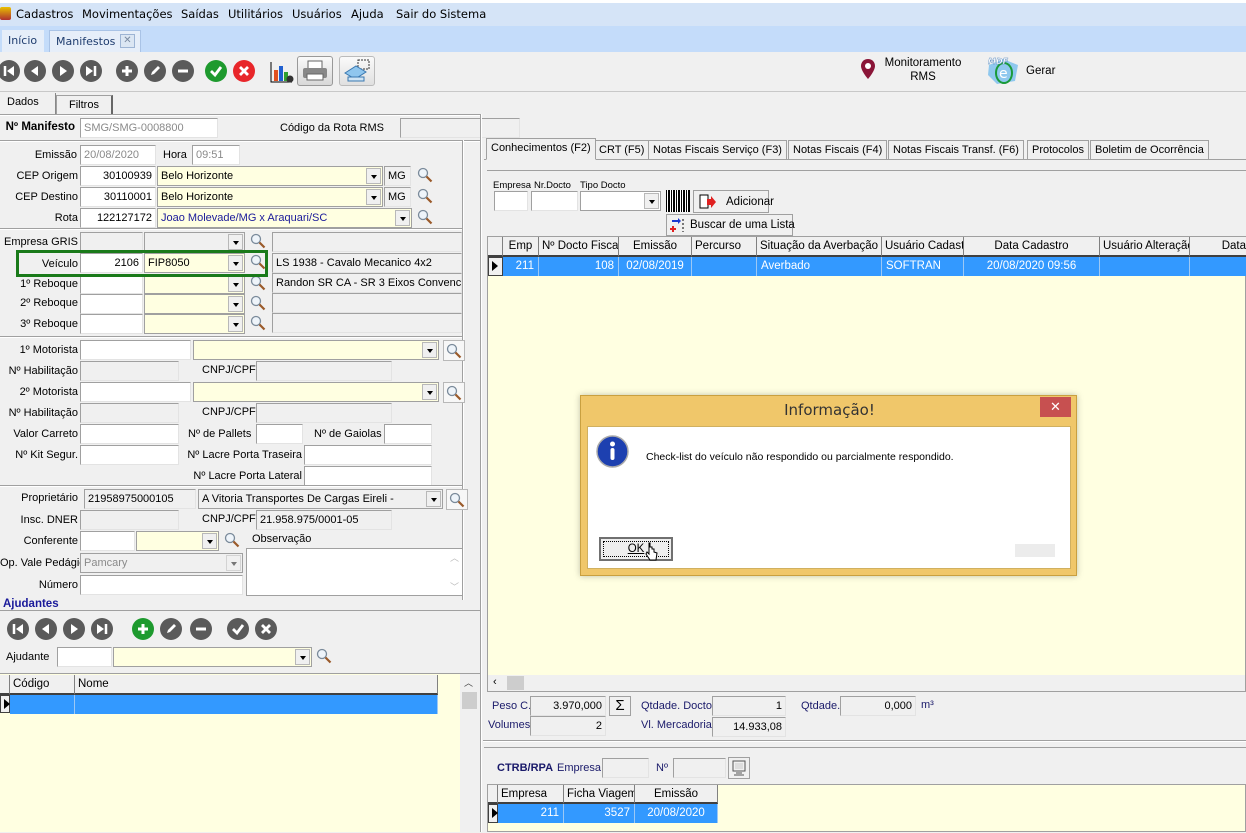  What do you see at coordinates (531, 794) in the screenshot?
I see `column-header-empresa: Empresa` at bounding box center [531, 794].